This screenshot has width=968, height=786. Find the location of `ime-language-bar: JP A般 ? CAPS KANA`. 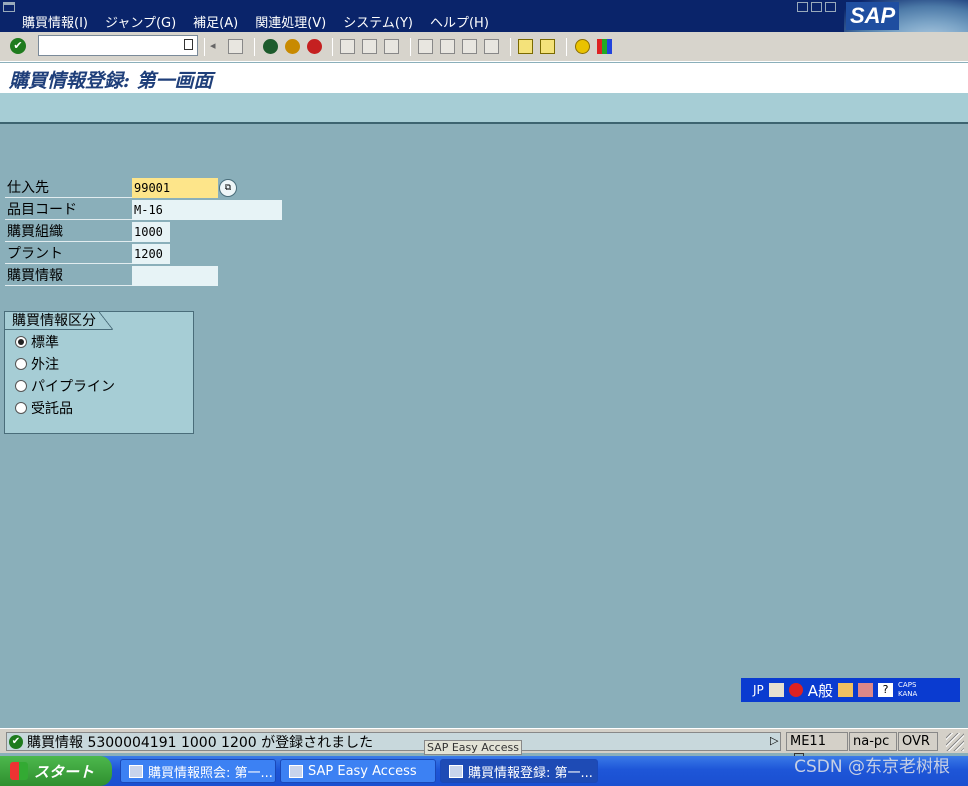

ime-language-bar: JP A般 ? CAPS KANA is located at coordinates (850, 690).